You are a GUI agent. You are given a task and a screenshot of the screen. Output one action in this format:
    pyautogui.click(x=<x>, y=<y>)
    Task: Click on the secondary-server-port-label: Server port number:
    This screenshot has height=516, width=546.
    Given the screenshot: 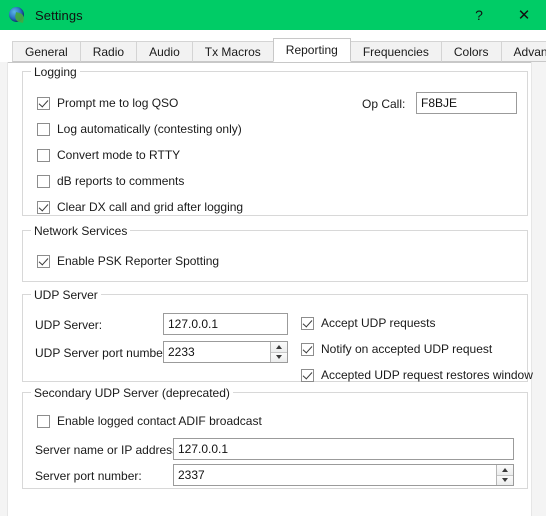 What is the action you would take?
    pyautogui.click(x=88, y=476)
    